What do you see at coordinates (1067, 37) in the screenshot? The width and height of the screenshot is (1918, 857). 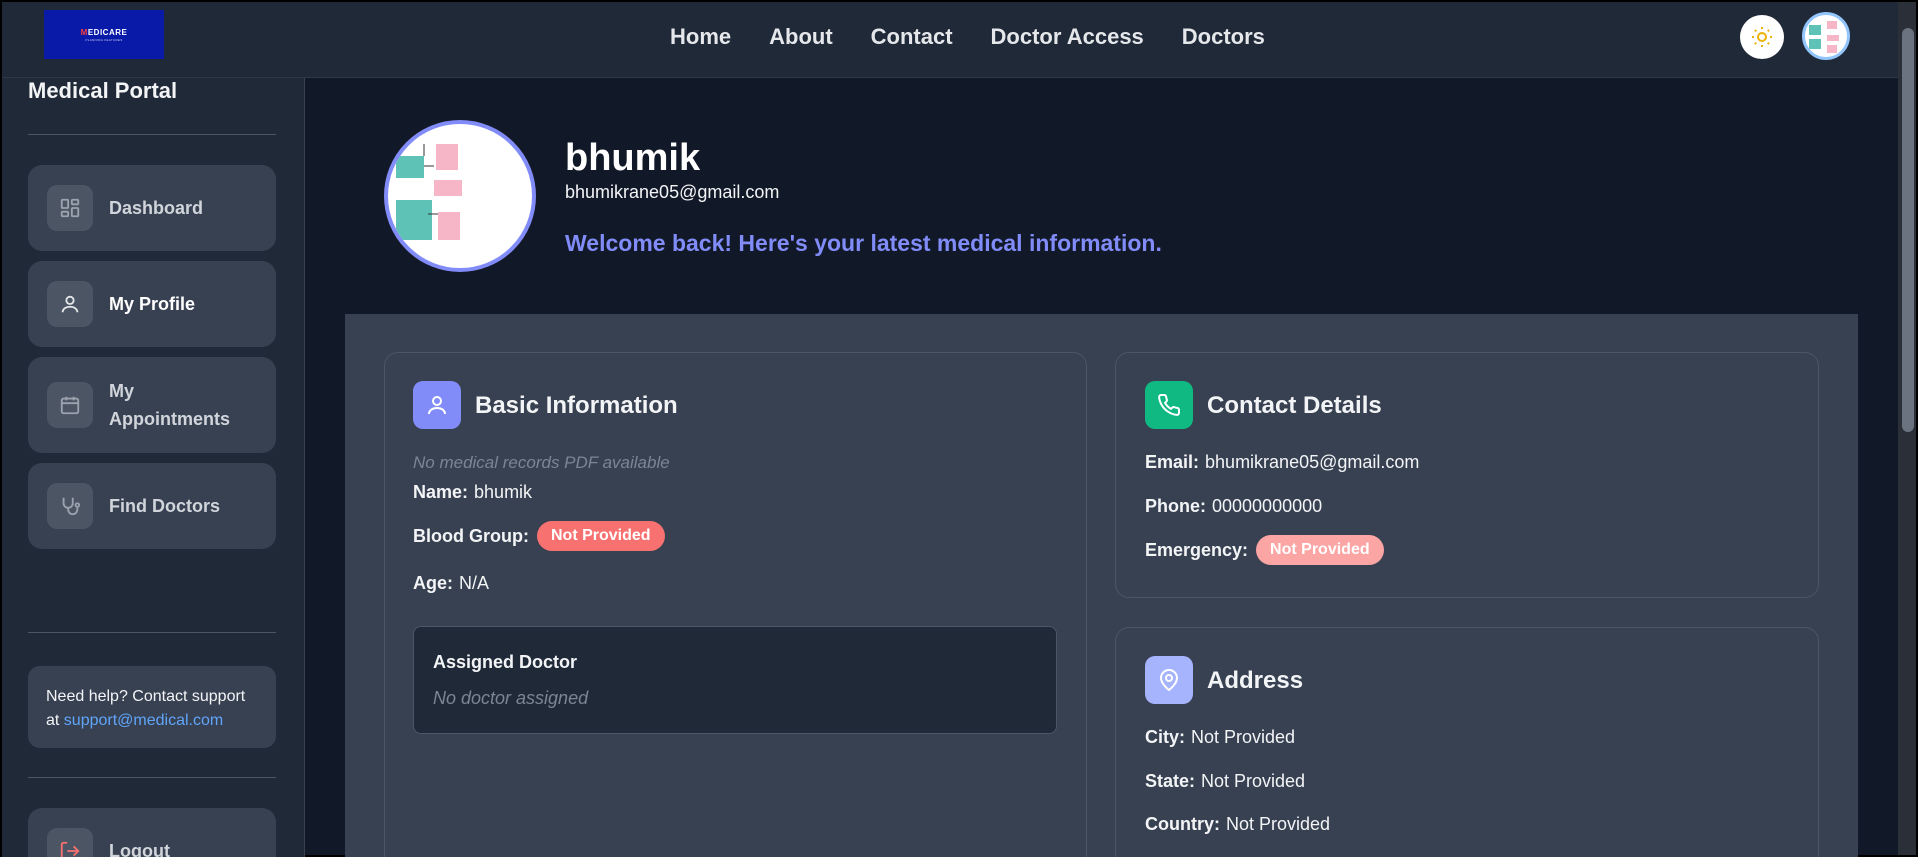 I see `nav-doctor-access: Doctor Access` at bounding box center [1067, 37].